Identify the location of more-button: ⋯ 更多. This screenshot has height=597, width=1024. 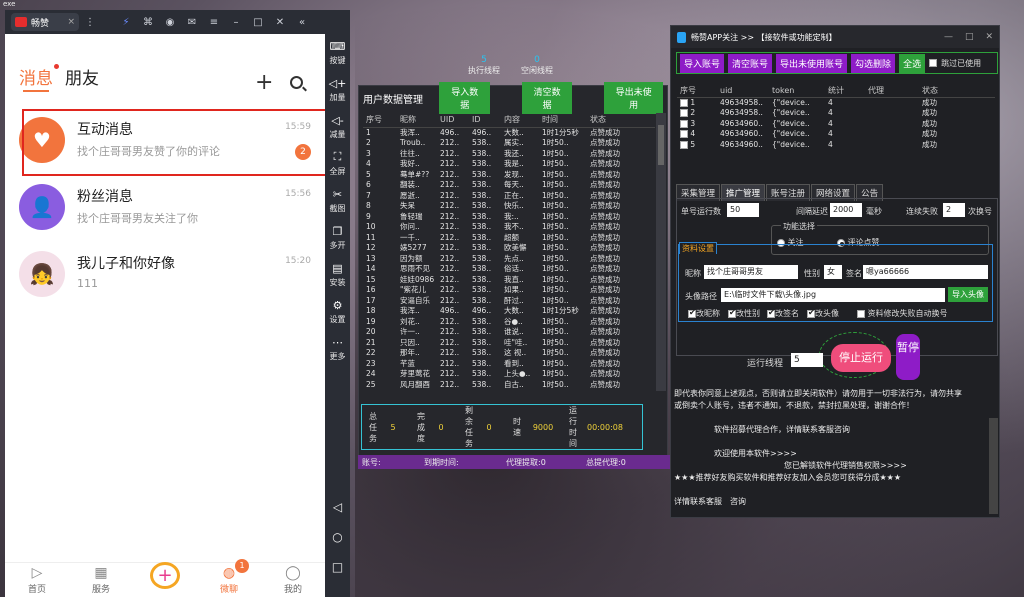
(337, 348).